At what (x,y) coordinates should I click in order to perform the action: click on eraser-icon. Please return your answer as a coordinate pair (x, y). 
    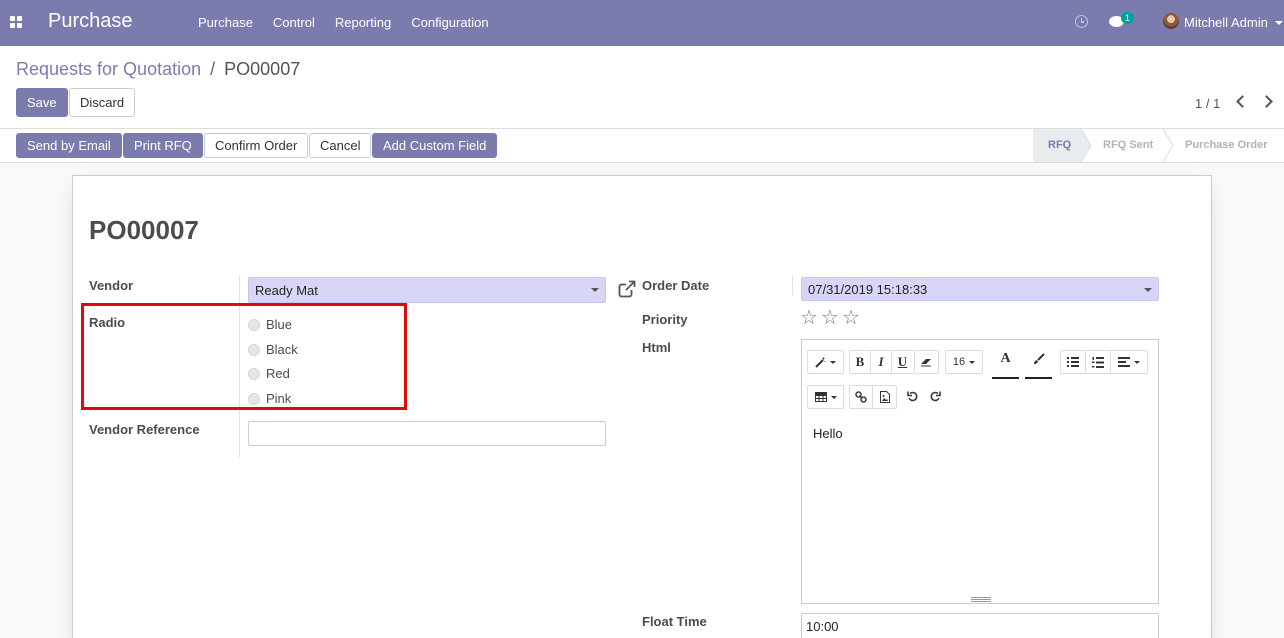
    Looking at the image, I should click on (926, 362).